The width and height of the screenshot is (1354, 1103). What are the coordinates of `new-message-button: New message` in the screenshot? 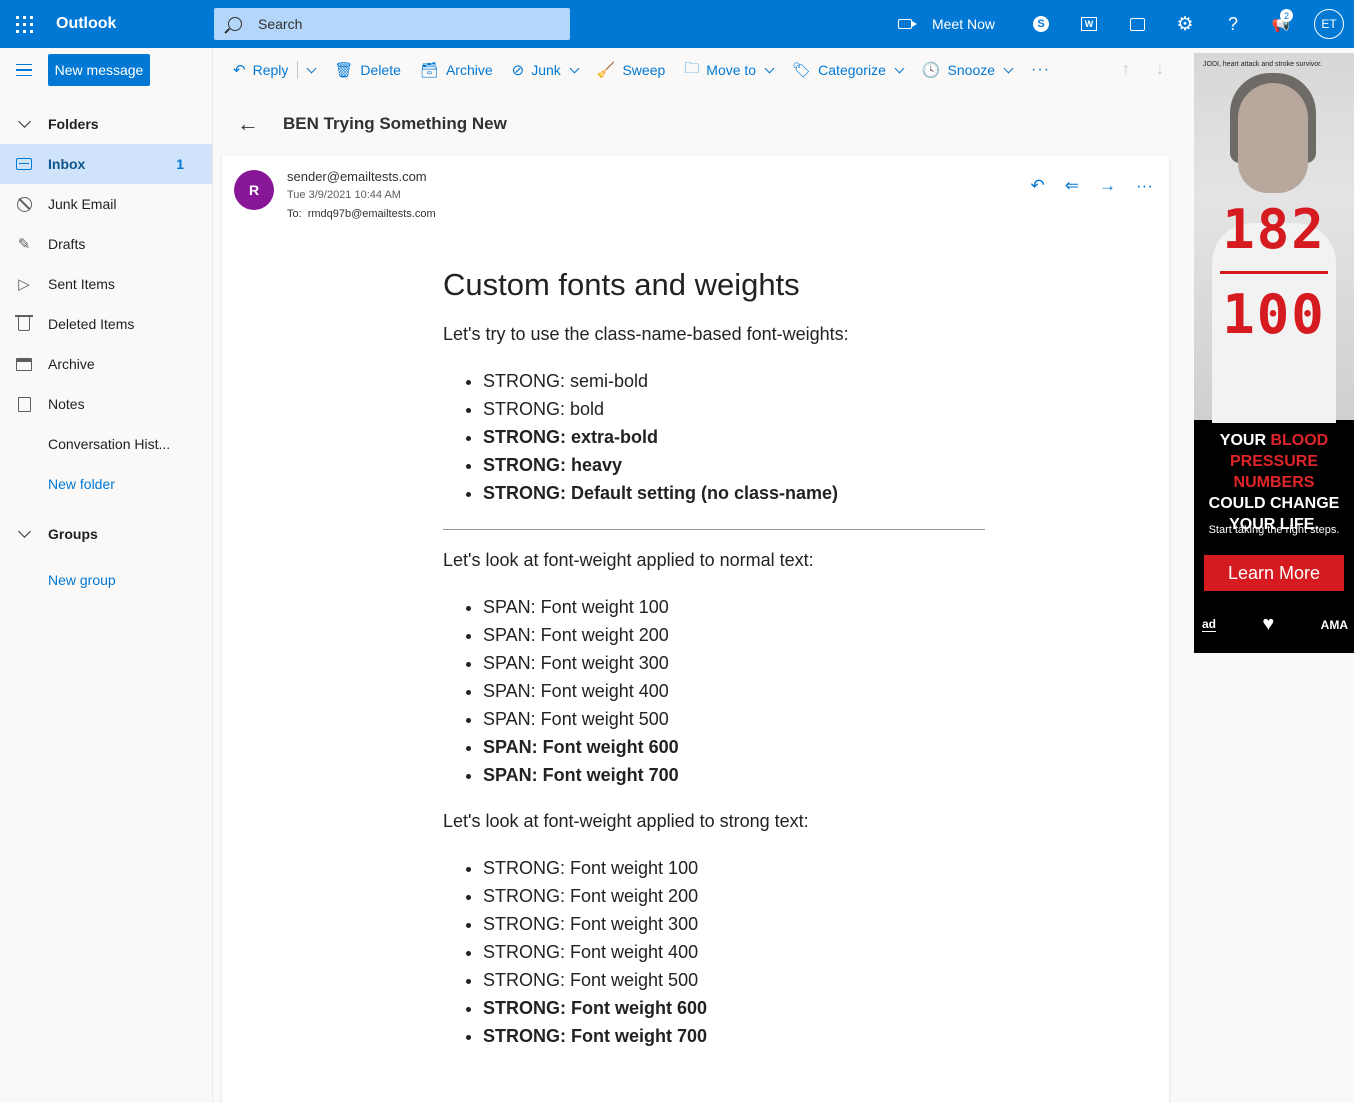 It's located at (99, 70).